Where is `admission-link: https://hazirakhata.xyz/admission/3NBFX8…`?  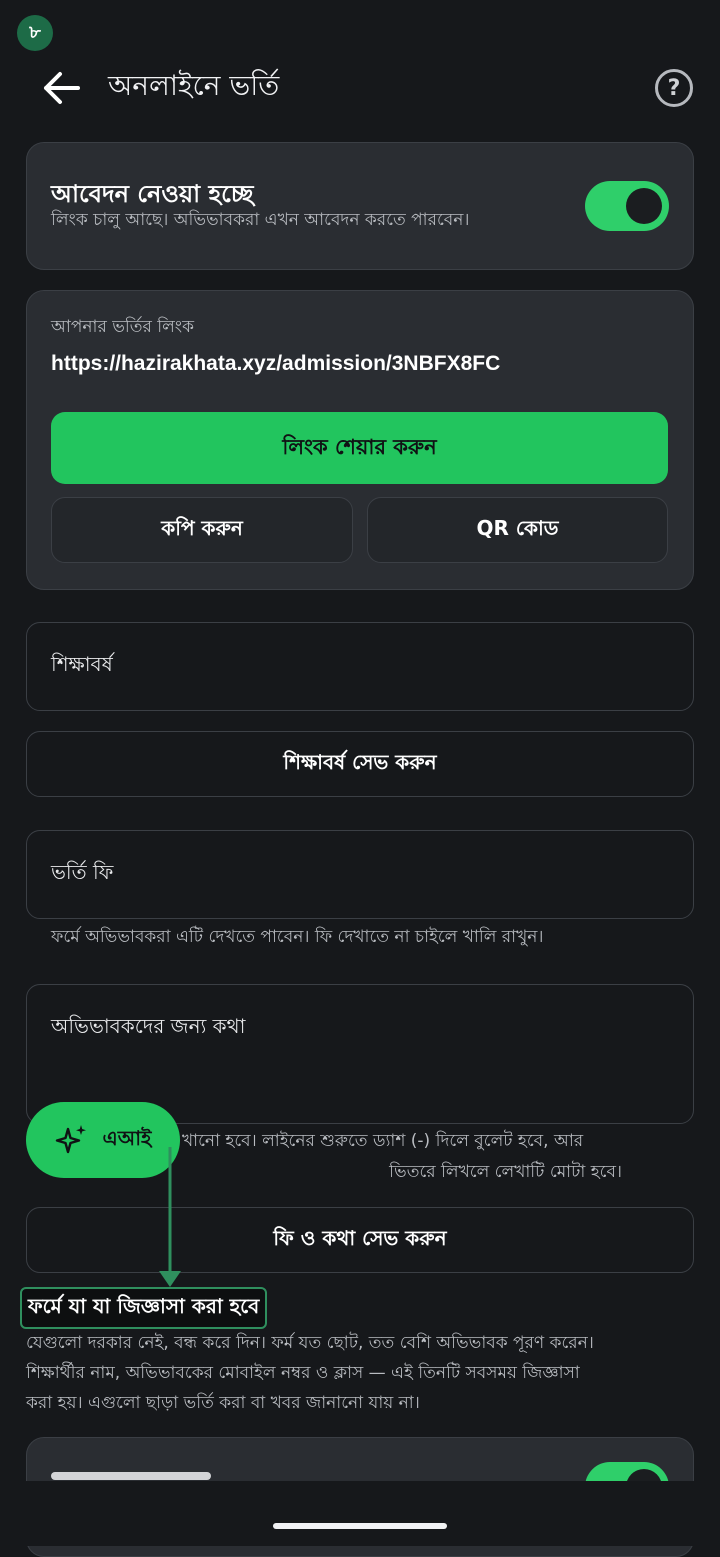 admission-link: https://hazirakhata.xyz/admission/3NBFX8… is located at coordinates (275, 364).